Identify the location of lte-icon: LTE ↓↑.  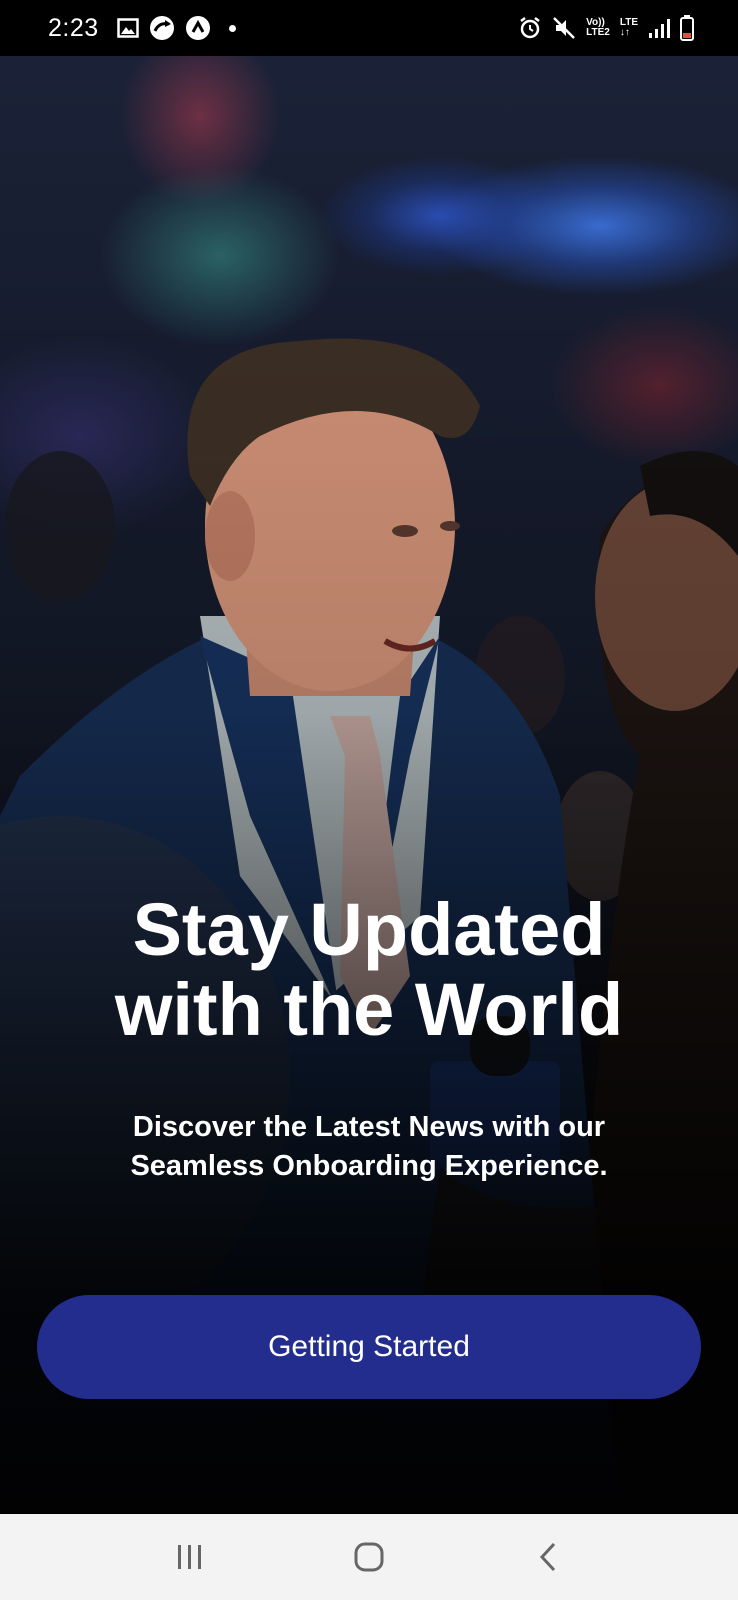
(629, 28).